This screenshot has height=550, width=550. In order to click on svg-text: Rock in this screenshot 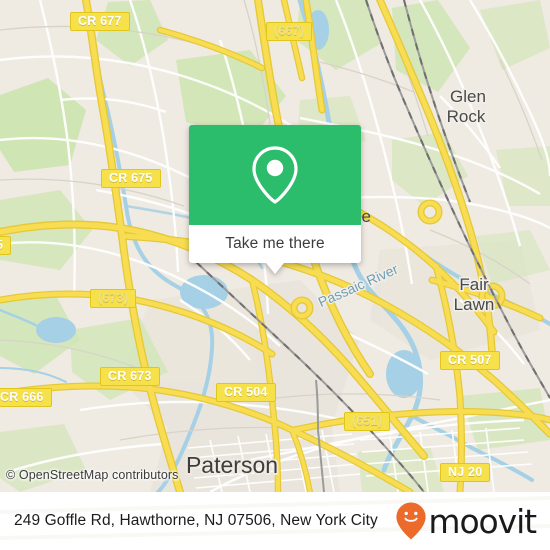, I will do `click(466, 116)`.